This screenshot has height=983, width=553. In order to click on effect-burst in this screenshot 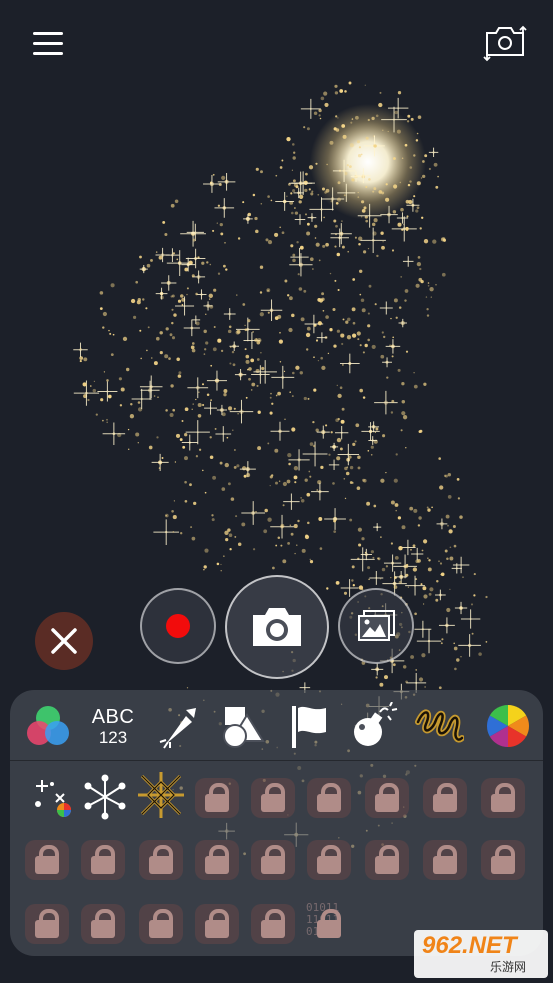, I will do `click(105, 797)`.